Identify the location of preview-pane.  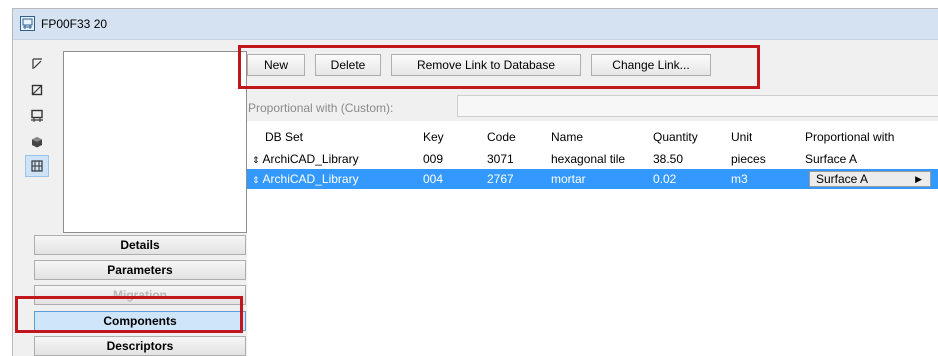
(155, 142).